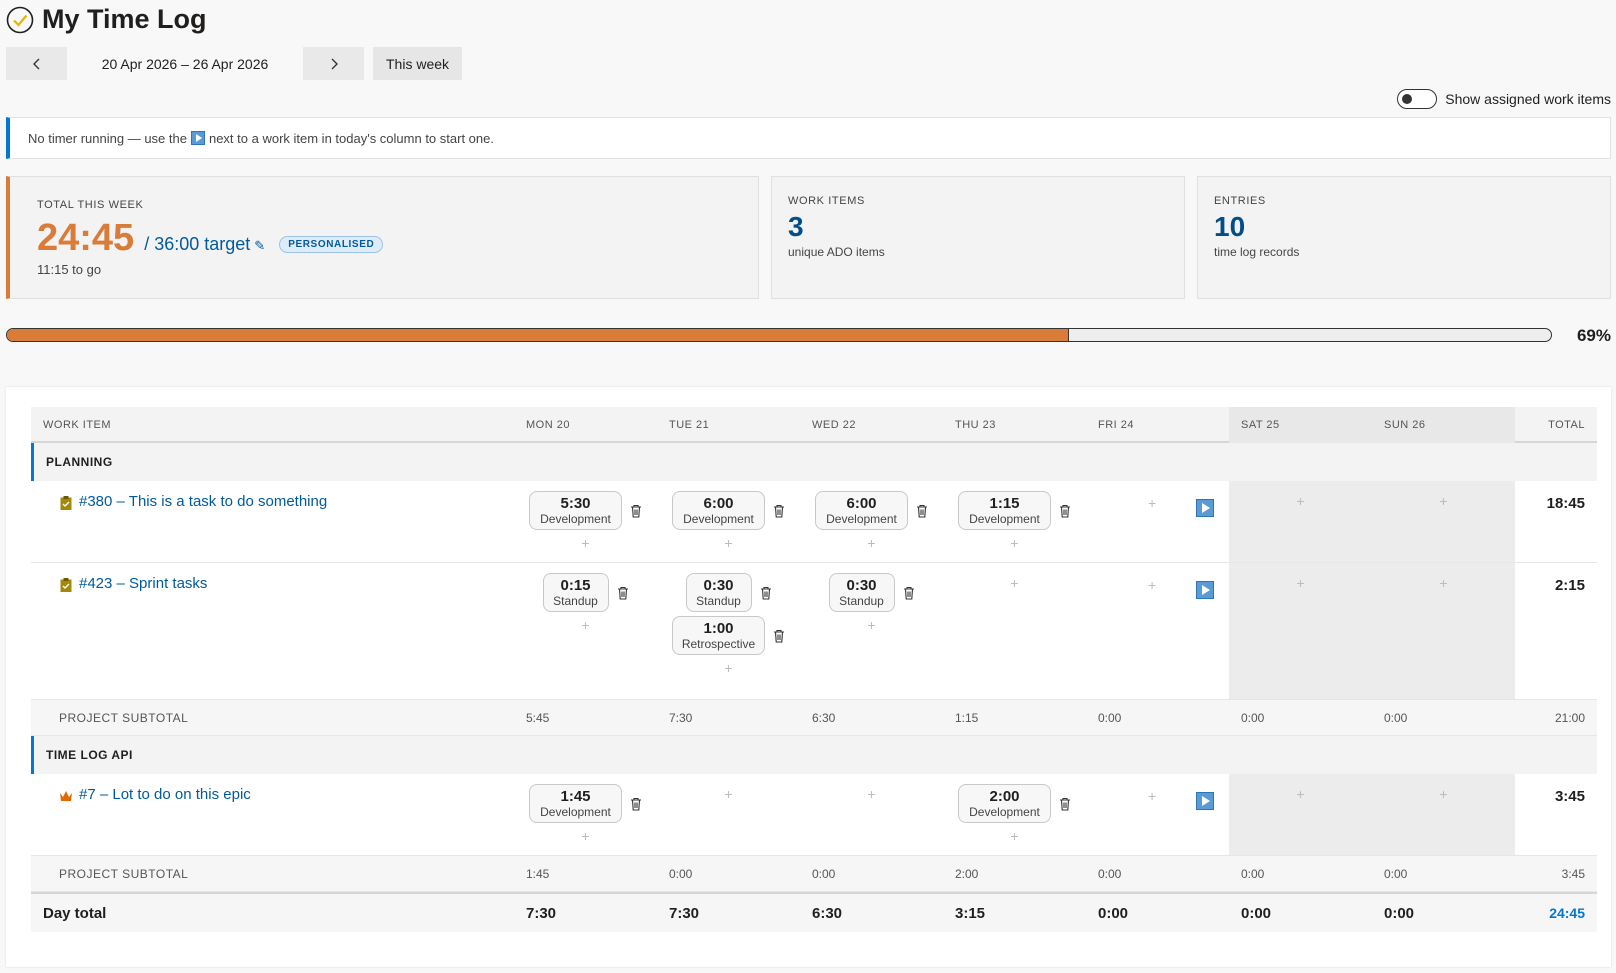 This screenshot has height=973, width=1616. I want to click on this-week-button: This week, so click(418, 63).